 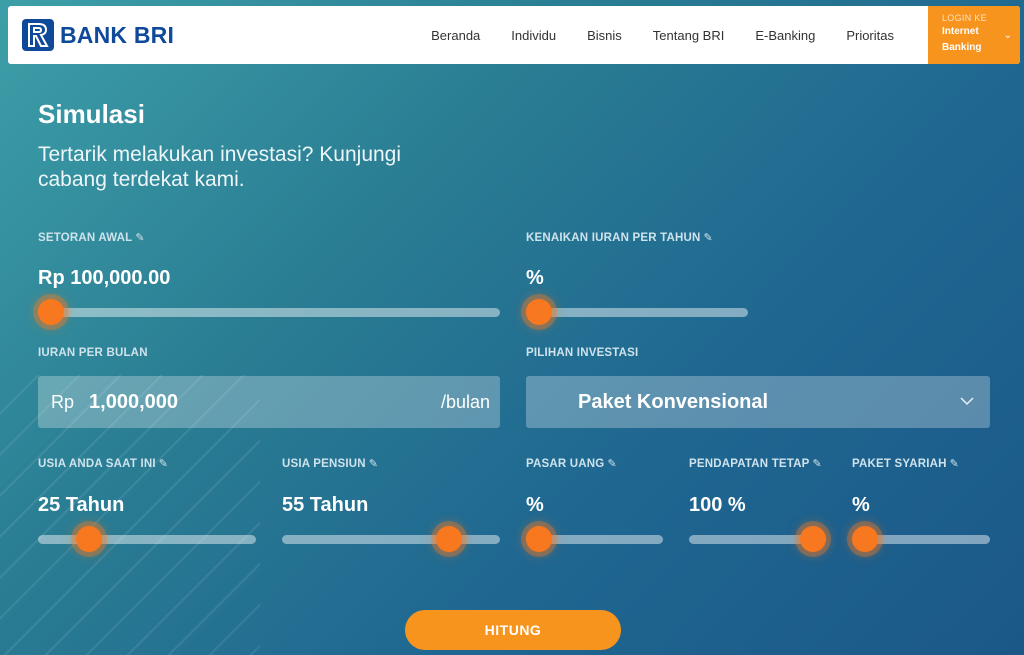 I want to click on chevron-down-icon: ⌄, so click(x=1007, y=35).